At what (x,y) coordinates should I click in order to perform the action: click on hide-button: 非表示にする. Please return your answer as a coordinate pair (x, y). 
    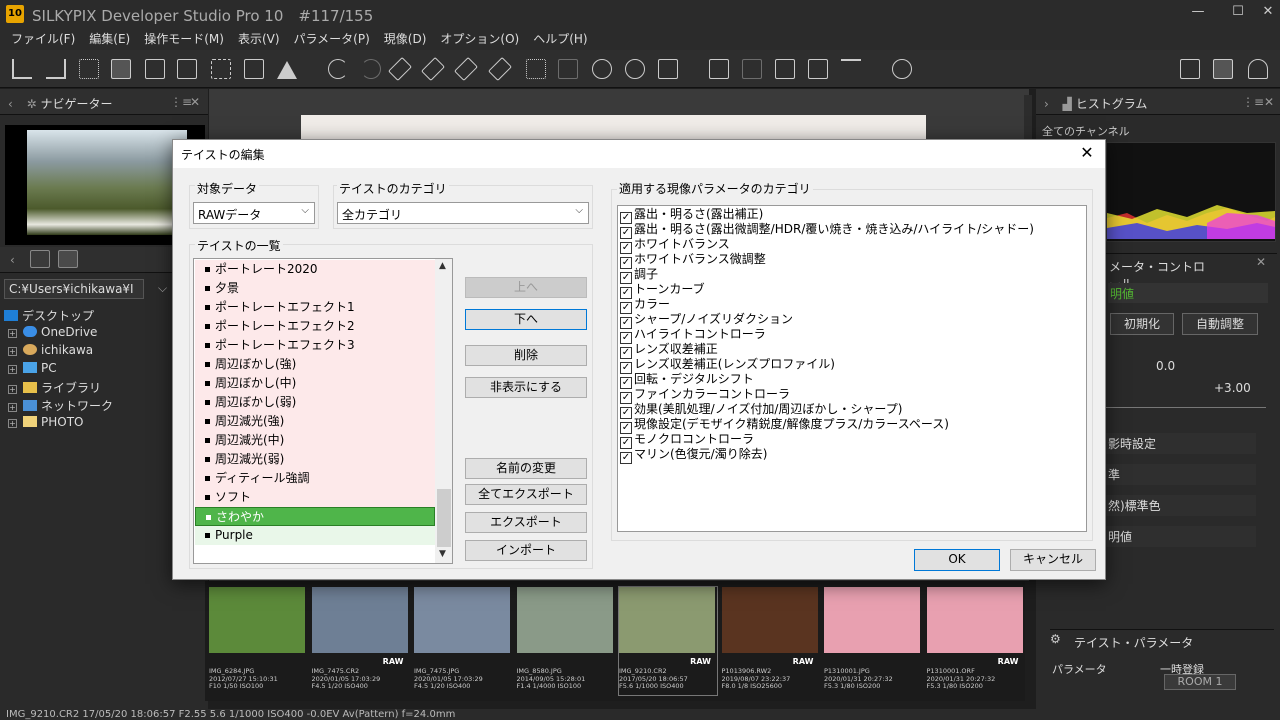
    Looking at the image, I should click on (526, 387).